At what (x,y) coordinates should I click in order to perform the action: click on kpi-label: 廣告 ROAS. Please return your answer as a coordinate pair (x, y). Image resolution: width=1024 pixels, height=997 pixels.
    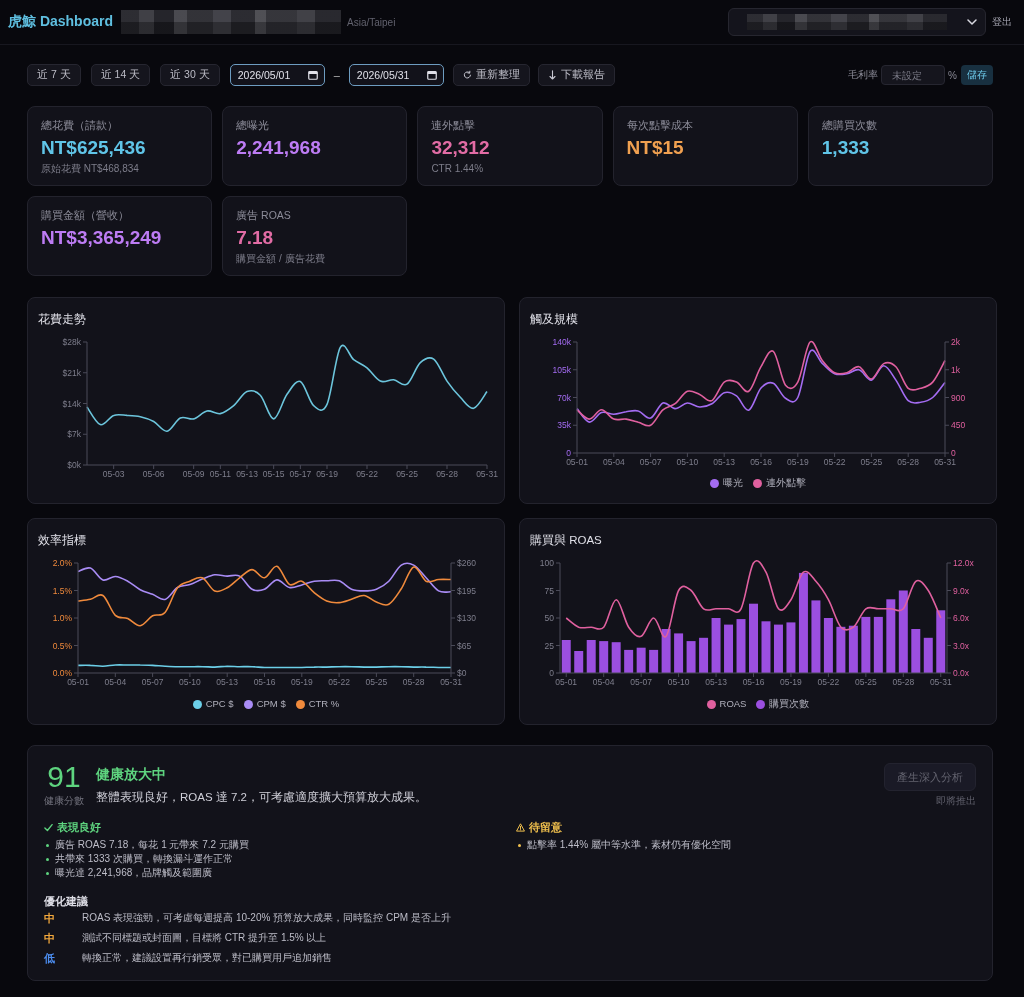
    Looking at the image, I should click on (263, 215).